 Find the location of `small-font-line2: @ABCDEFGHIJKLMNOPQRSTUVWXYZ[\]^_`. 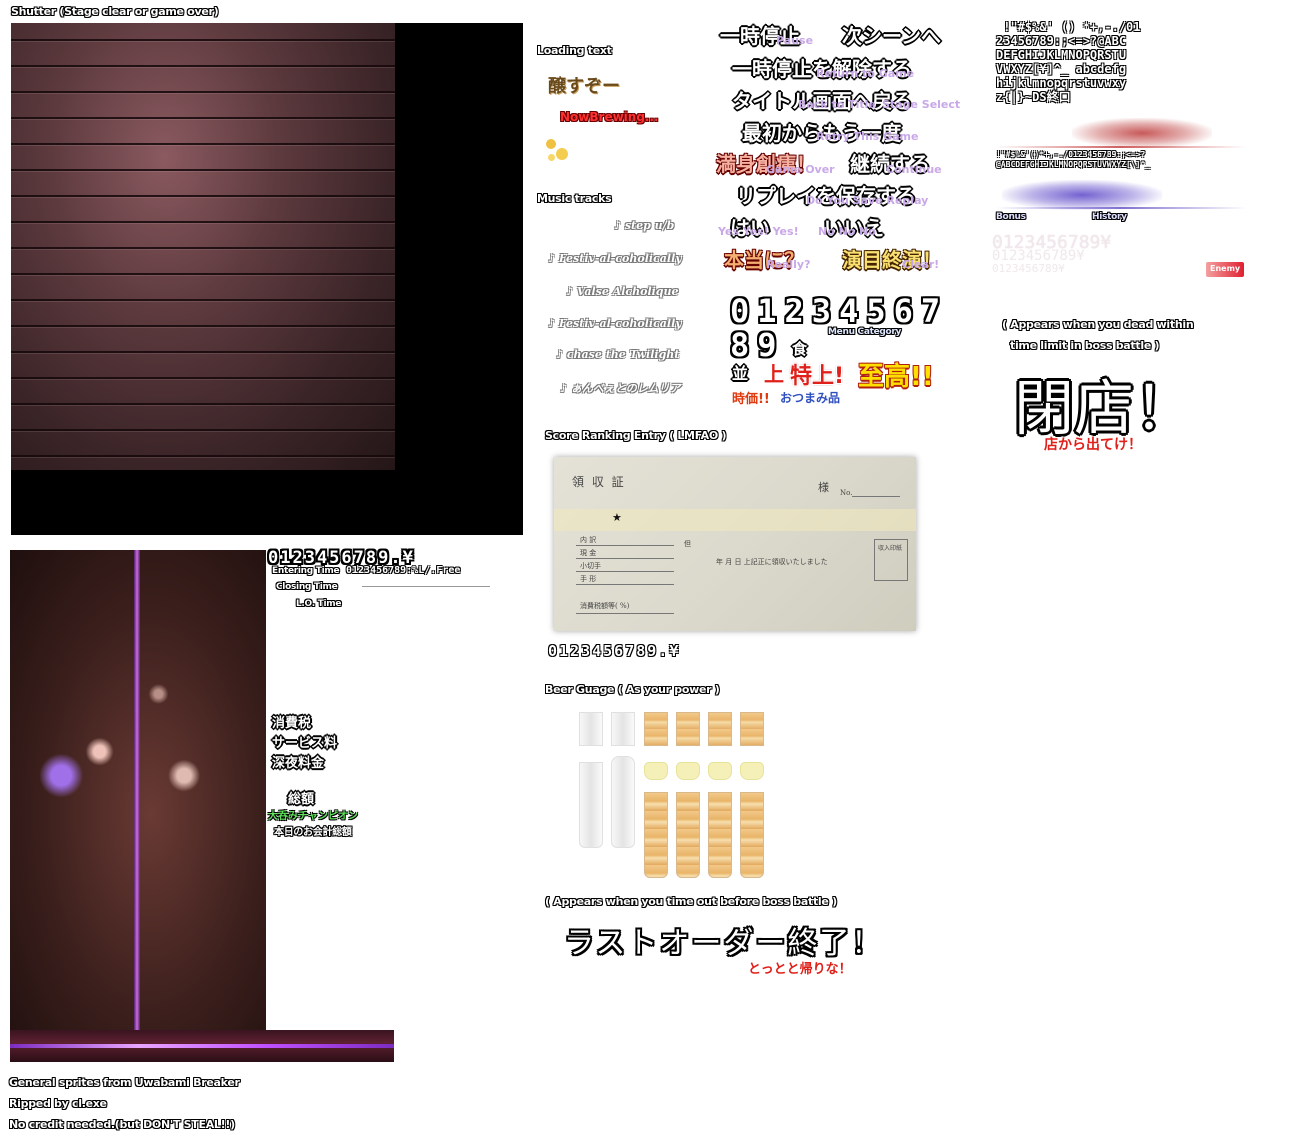

small-font-line2: @ABCDEFGHIJKLMNOPQRSTUVWXYZ[\]^_ is located at coordinates (1073, 164).